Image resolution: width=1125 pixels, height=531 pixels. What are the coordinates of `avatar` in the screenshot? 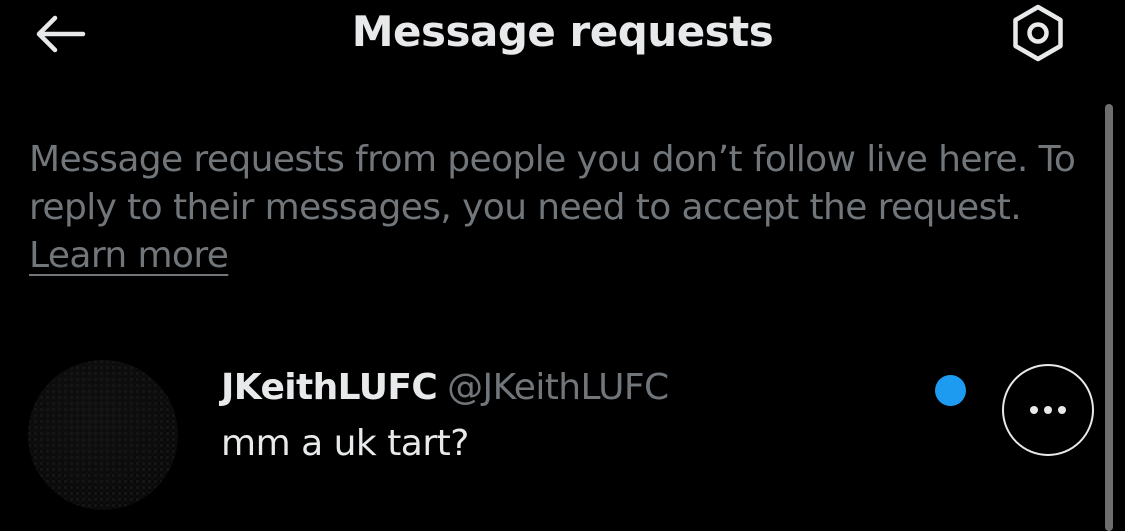 It's located at (103, 435).